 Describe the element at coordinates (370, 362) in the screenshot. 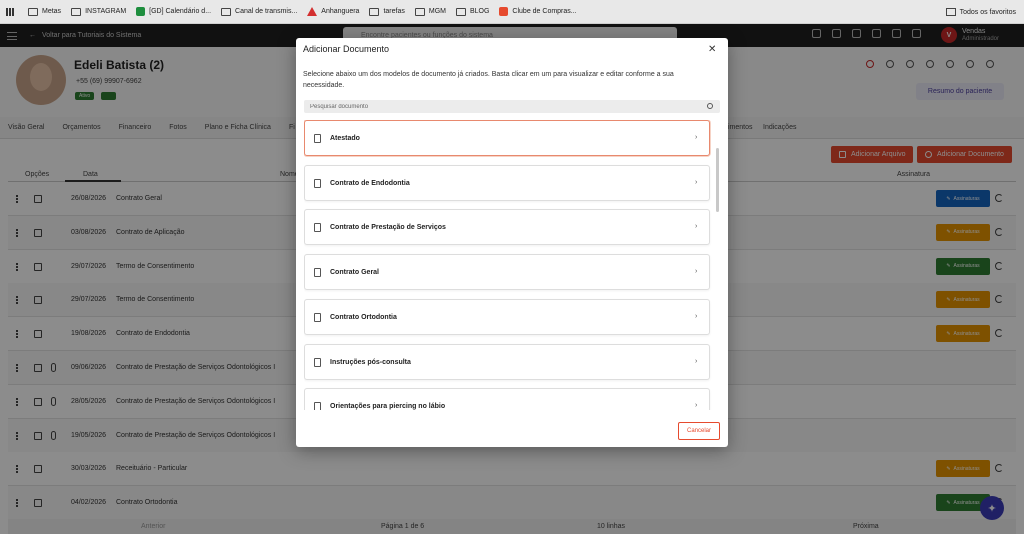

I see `template-label: Instruções pós-consulta` at that location.